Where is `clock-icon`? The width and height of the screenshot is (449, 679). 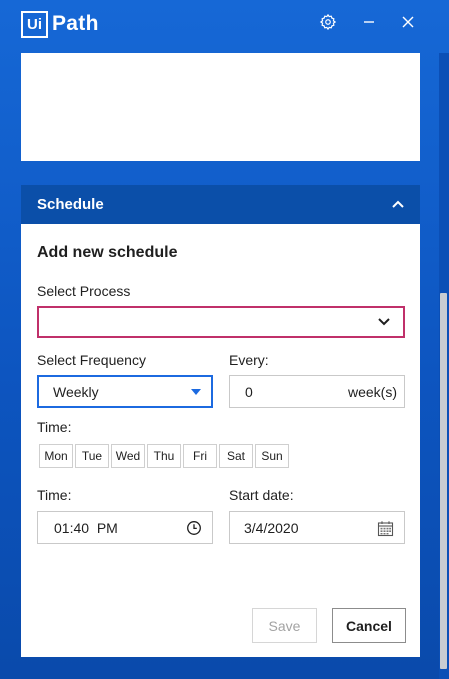
clock-icon is located at coordinates (194, 528).